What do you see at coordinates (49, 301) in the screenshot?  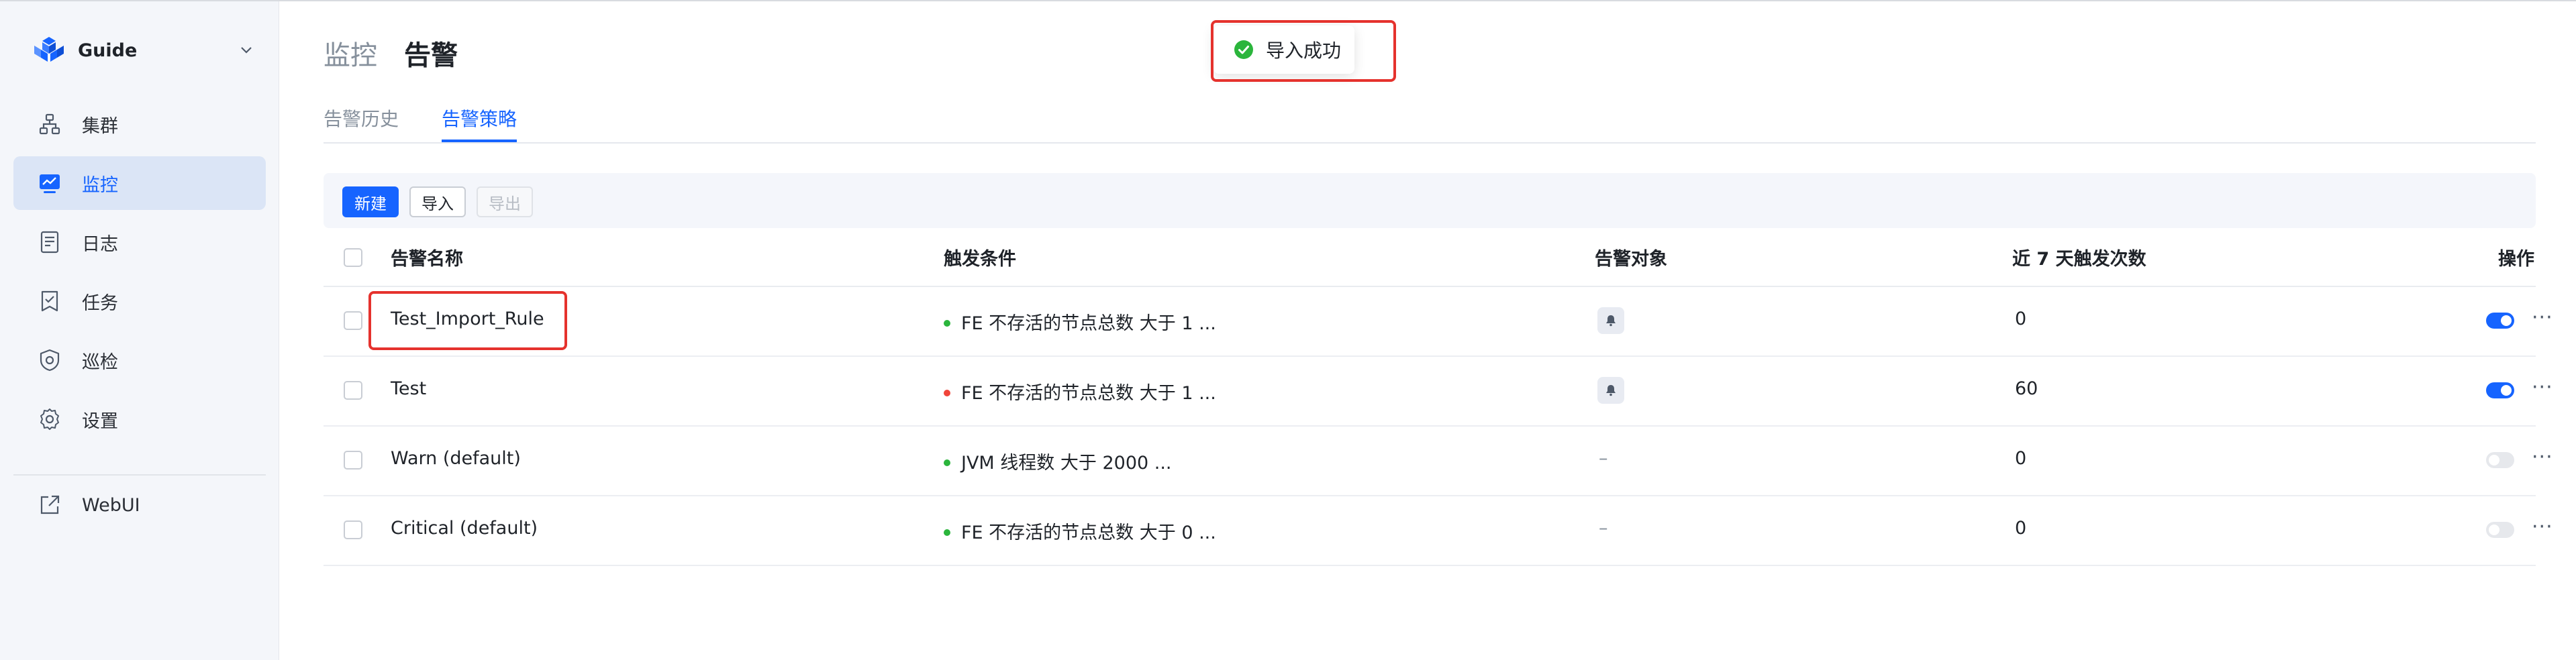 I see `task-icon` at bounding box center [49, 301].